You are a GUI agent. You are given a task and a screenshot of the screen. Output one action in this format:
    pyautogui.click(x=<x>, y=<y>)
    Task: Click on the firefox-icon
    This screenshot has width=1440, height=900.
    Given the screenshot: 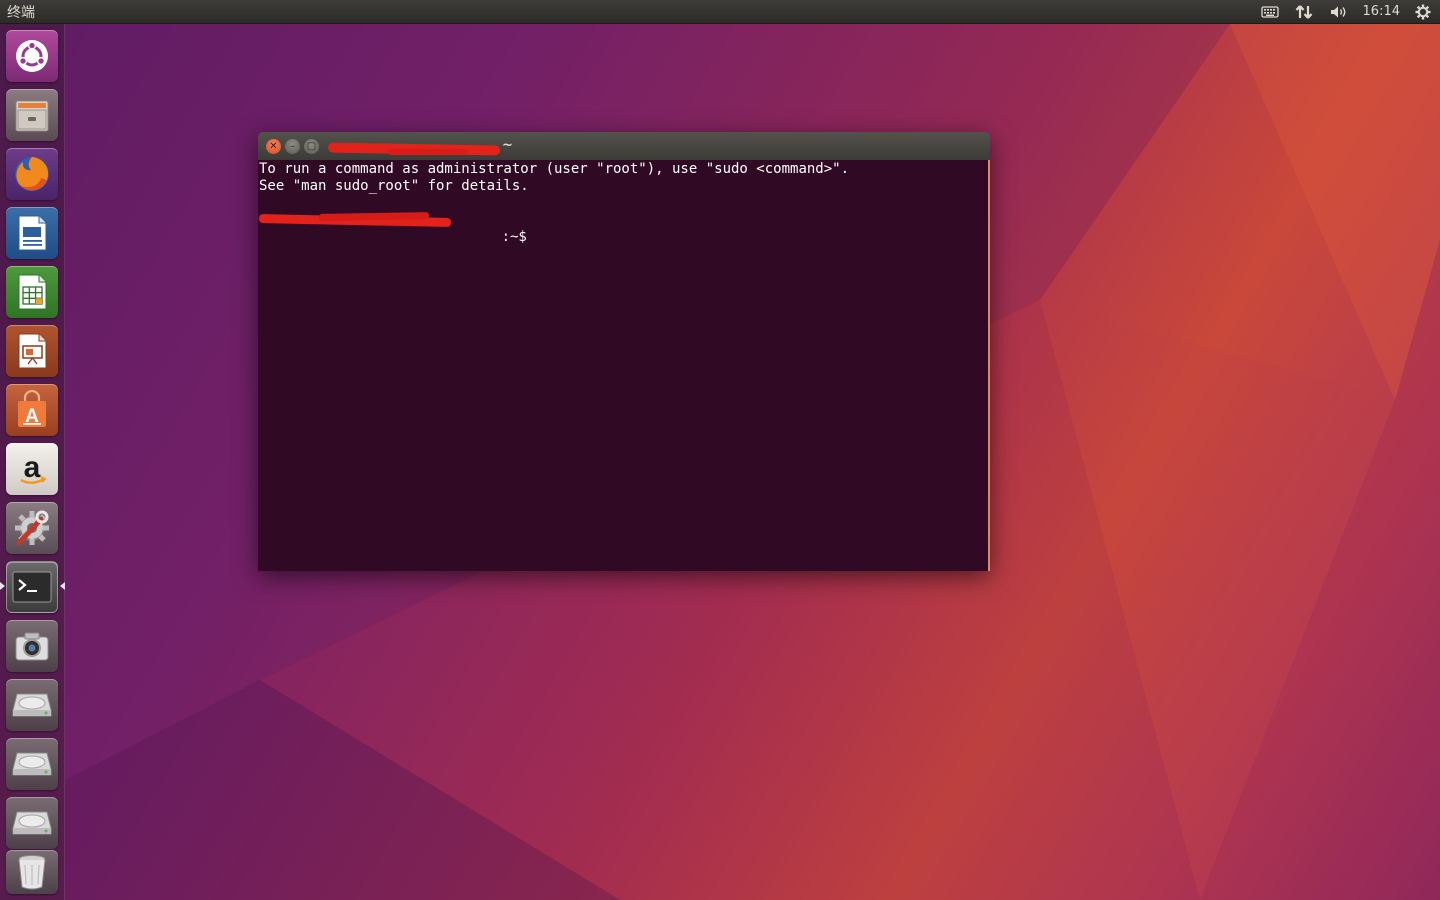 What is the action you would take?
    pyautogui.click(x=32, y=174)
    